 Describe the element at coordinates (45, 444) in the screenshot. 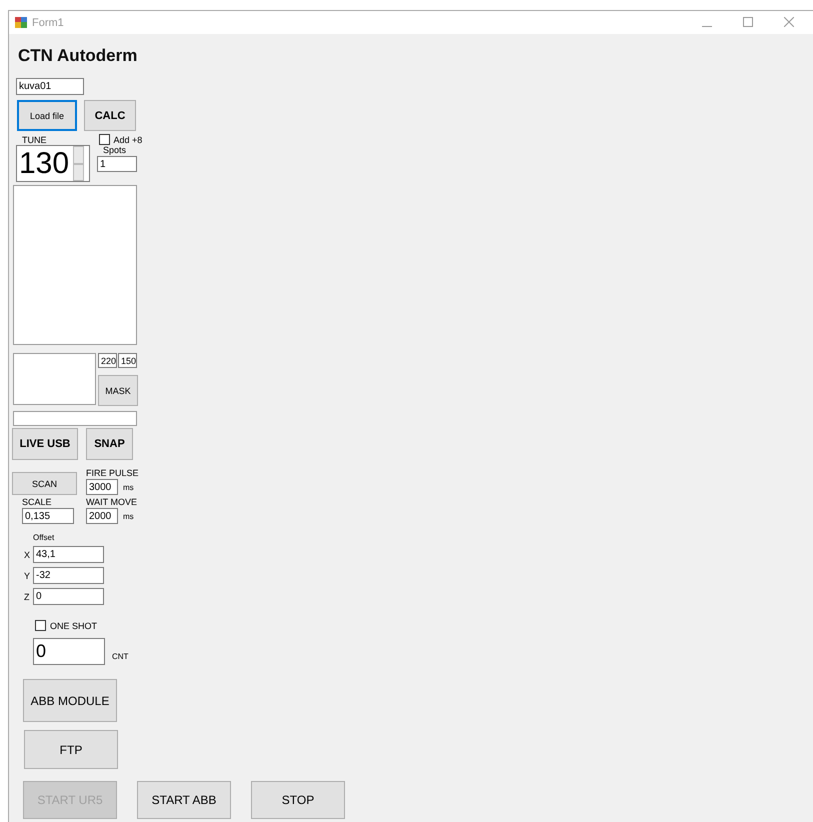

I see `live-usb-button: LIVE USB` at that location.